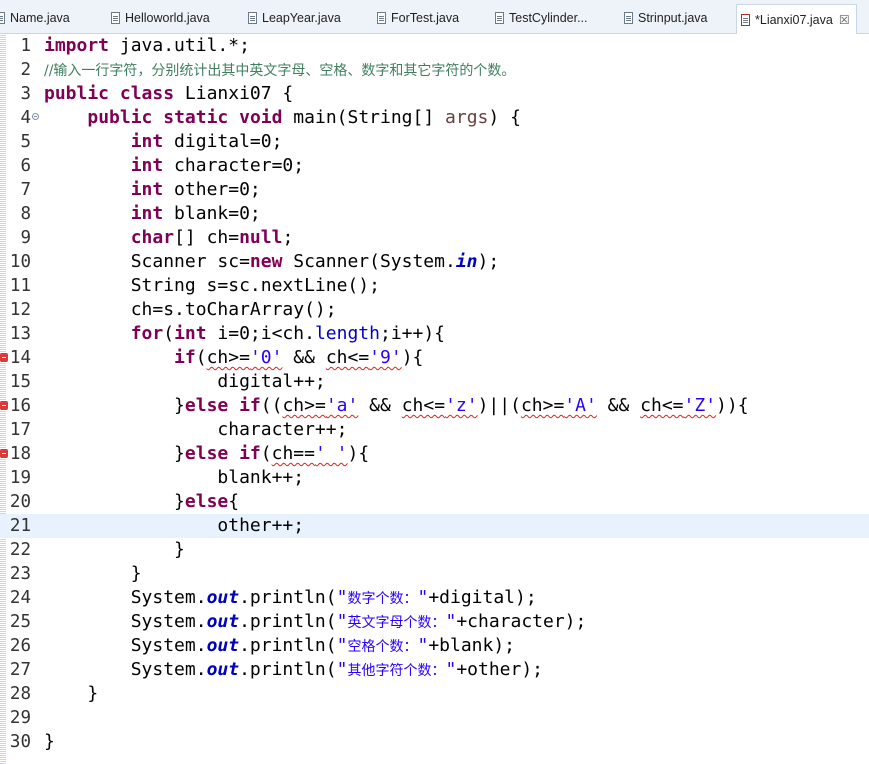  I want to click on tab-strinput-java: Strinput.java, so click(665, 18).